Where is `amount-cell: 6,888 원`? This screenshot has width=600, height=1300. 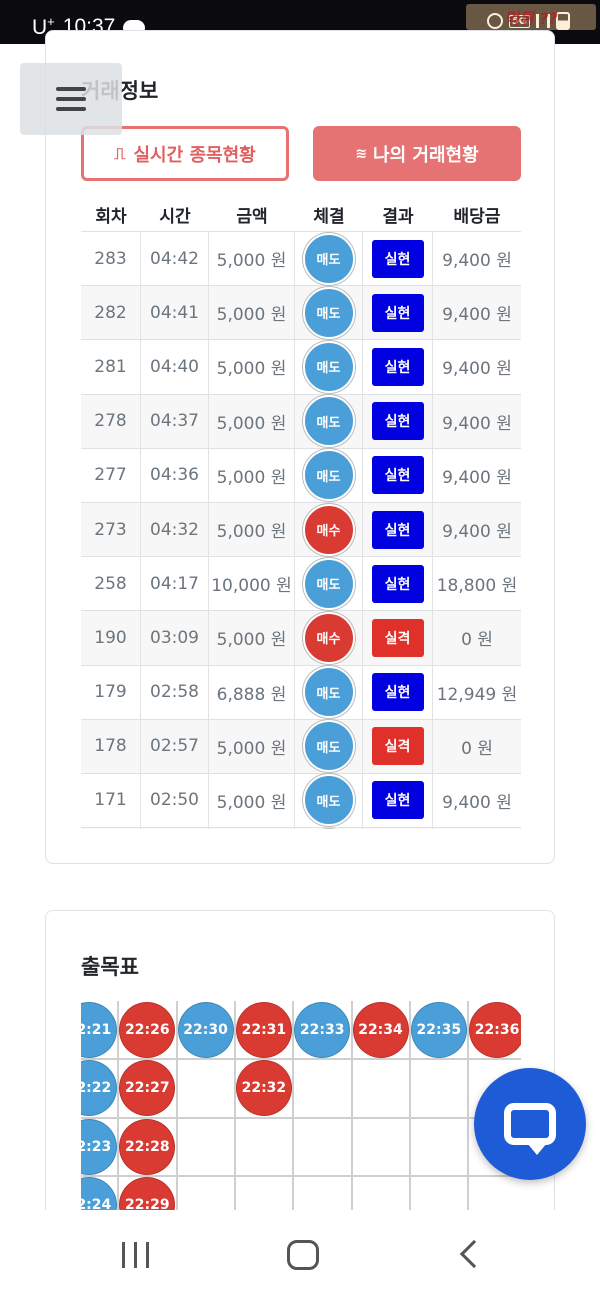 amount-cell: 6,888 원 is located at coordinates (252, 692).